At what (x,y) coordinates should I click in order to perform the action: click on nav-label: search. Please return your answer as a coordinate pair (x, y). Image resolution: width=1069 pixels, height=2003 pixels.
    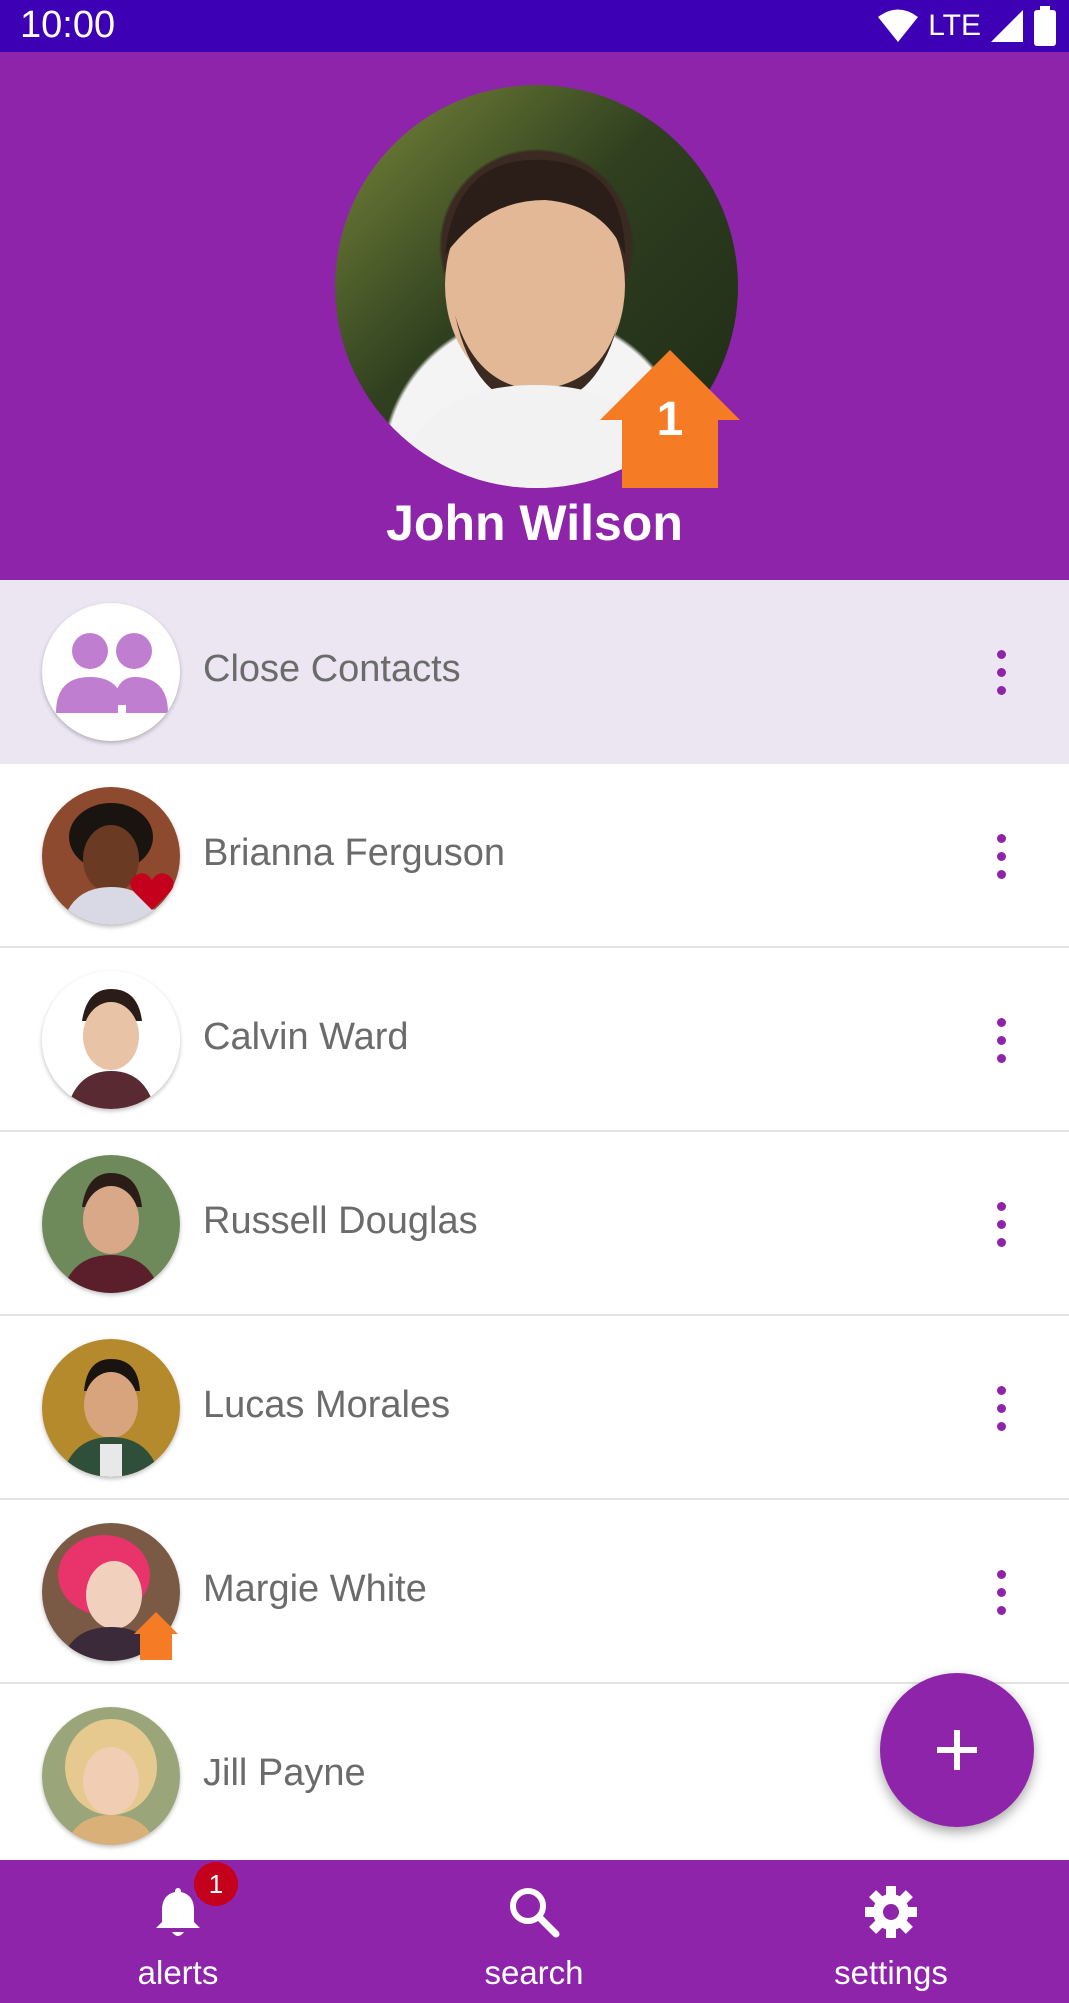
    Looking at the image, I should click on (534, 1972).